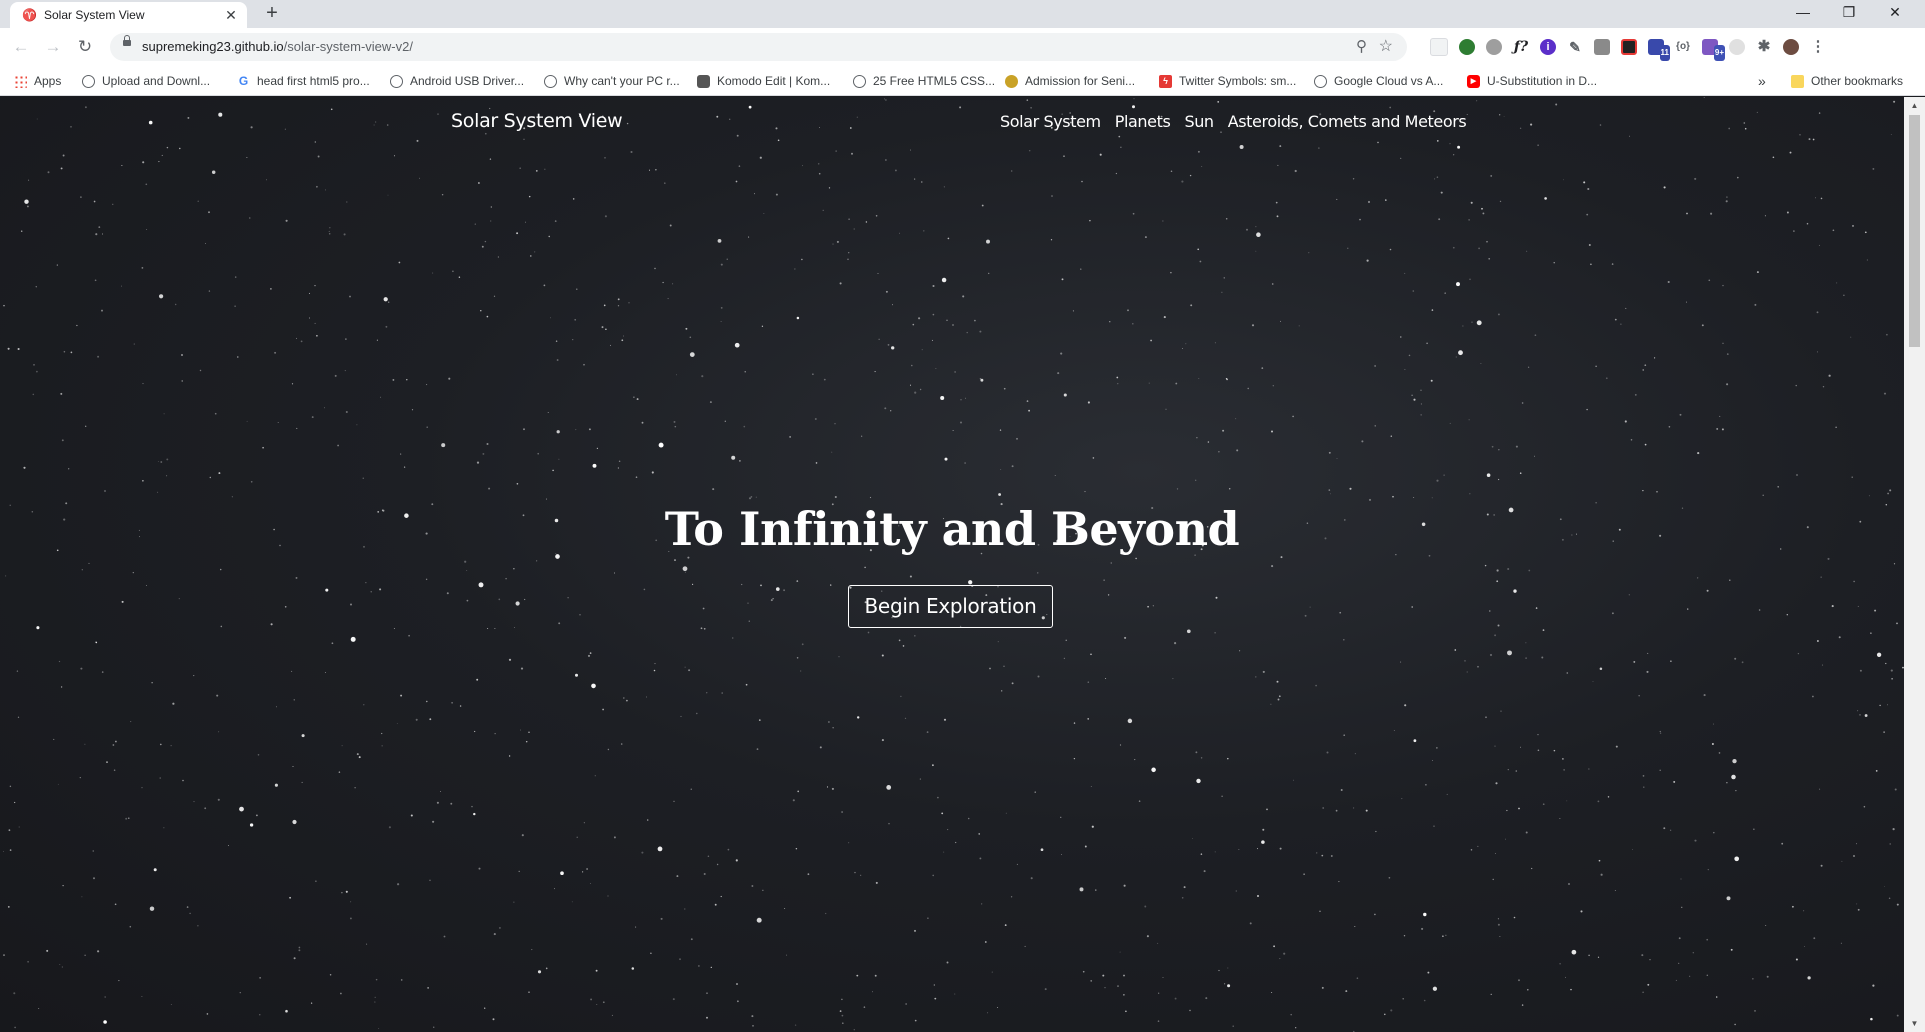  I want to click on menu-dots-icon: ⋮, so click(1818, 47).